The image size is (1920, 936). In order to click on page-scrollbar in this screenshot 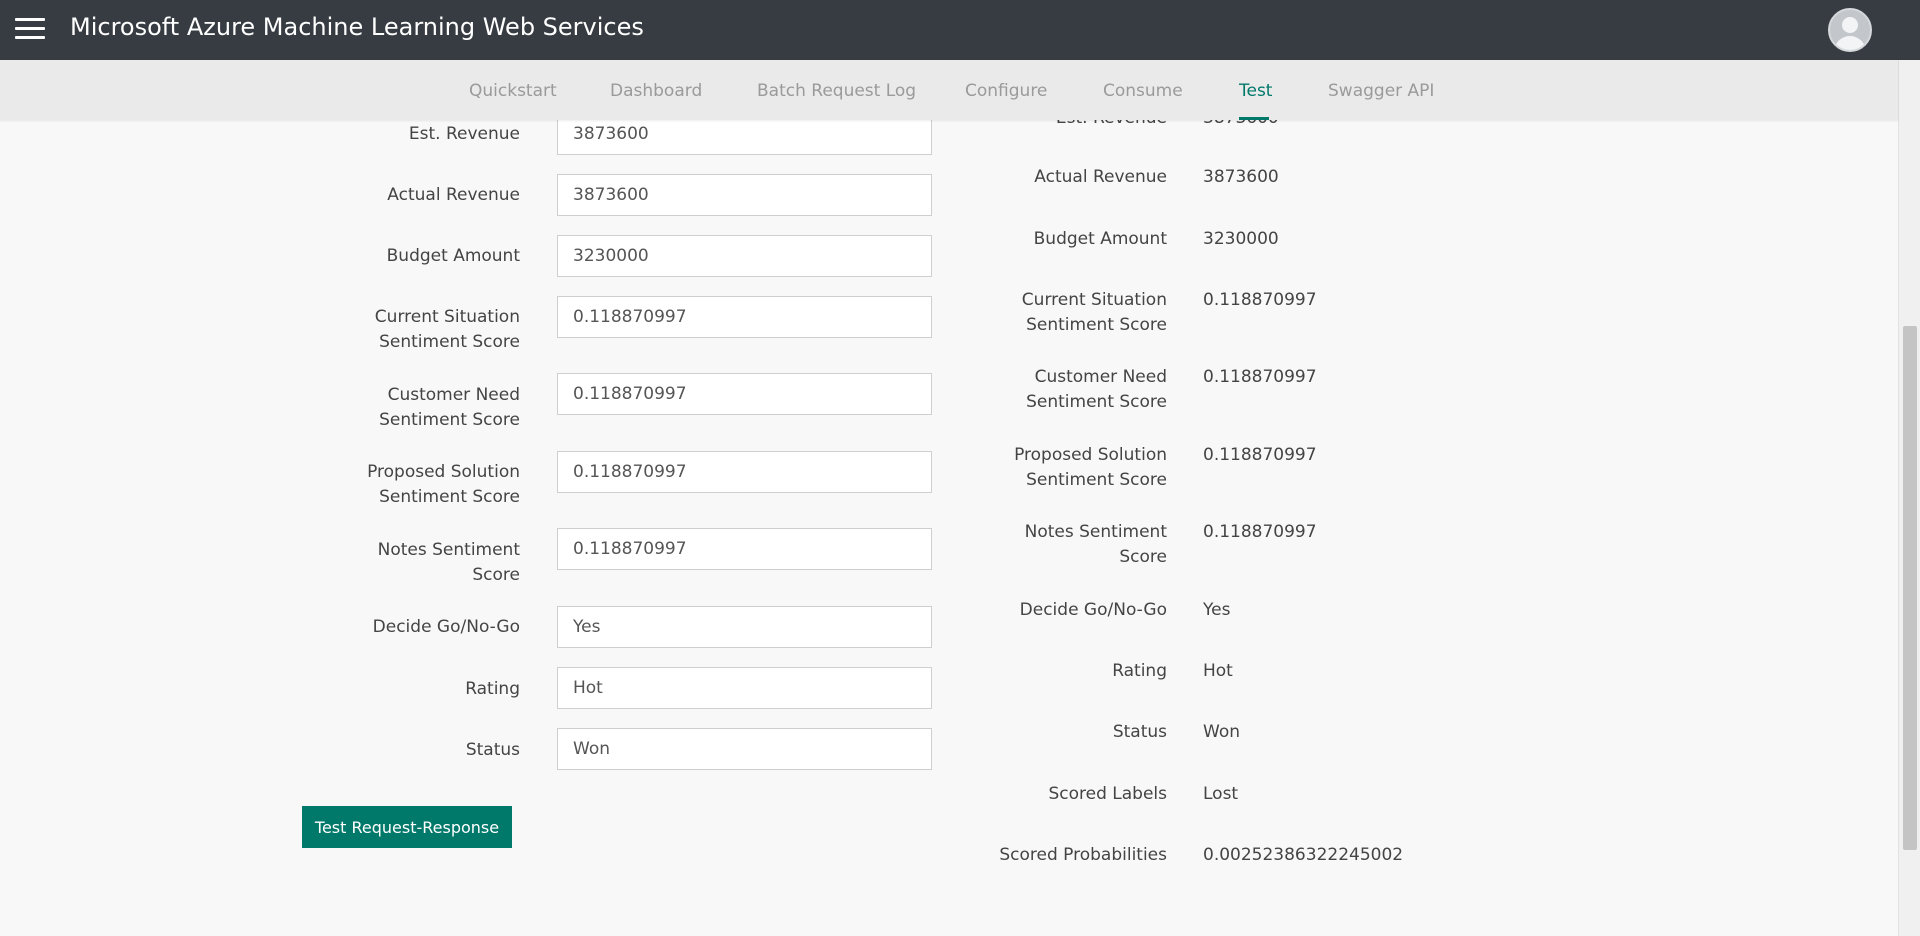, I will do `click(1909, 498)`.